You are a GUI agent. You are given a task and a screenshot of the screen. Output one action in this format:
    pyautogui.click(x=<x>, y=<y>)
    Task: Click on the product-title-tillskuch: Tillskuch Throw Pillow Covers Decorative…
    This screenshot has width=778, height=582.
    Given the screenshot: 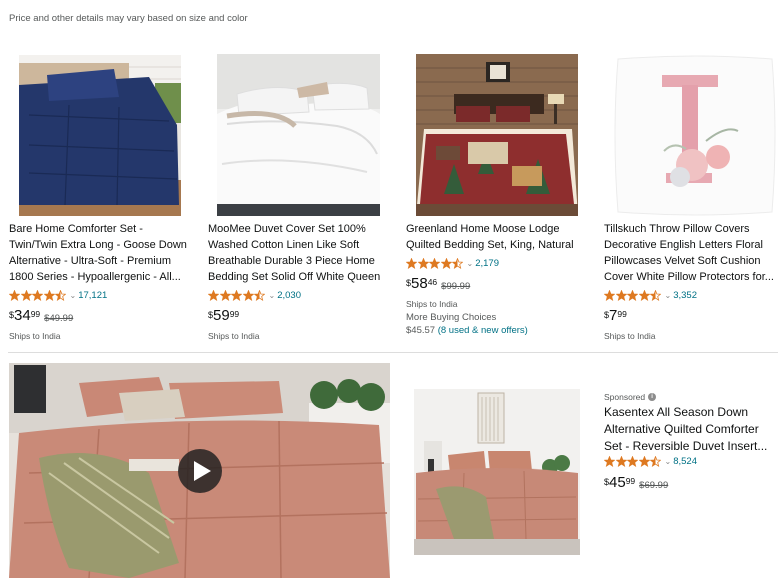 What is the action you would take?
    pyautogui.click(x=691, y=253)
    